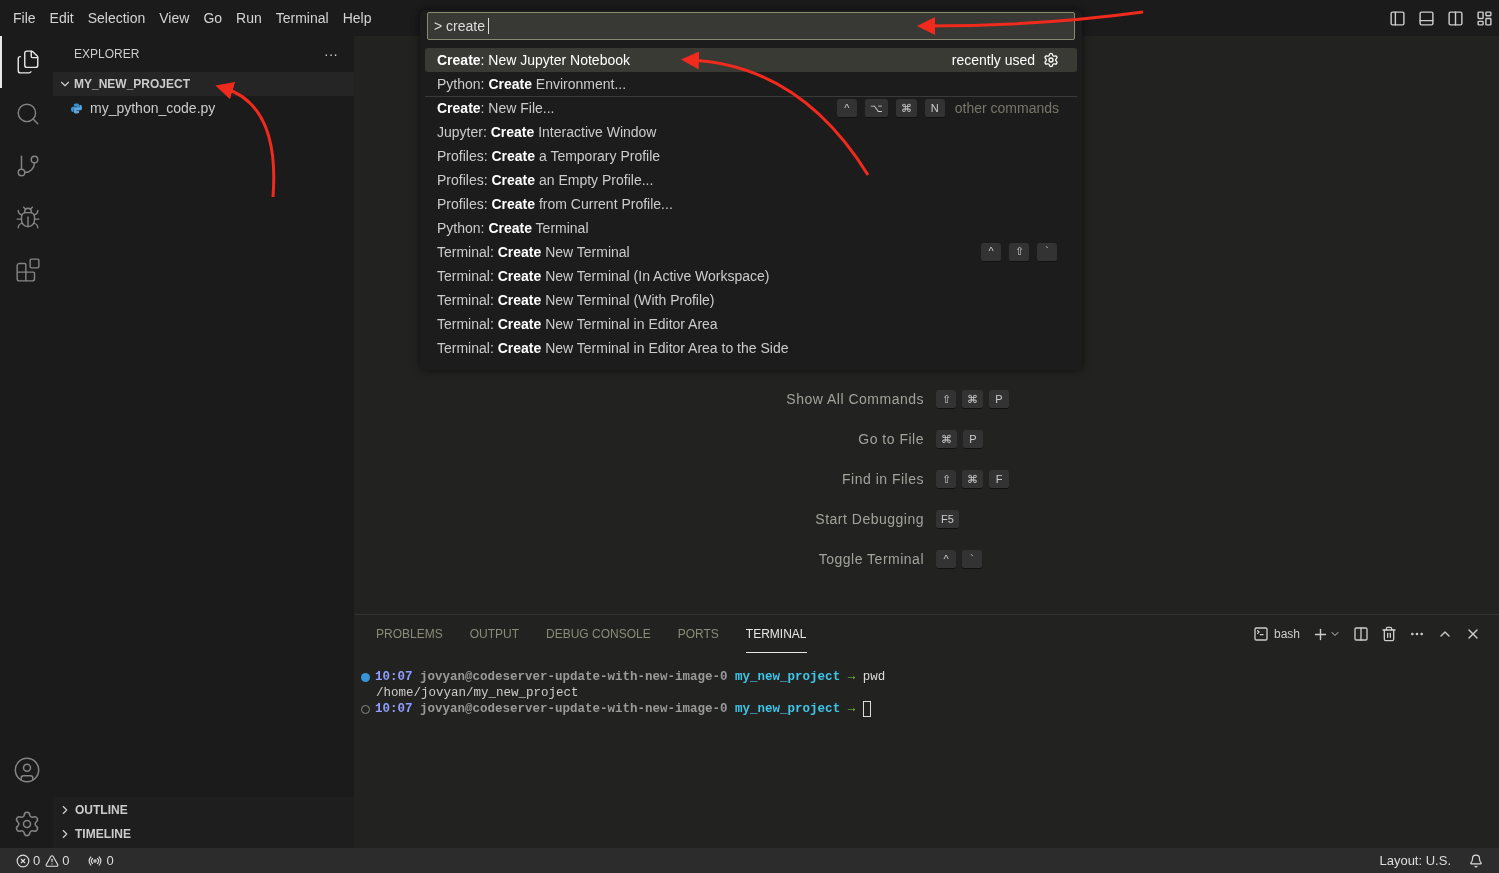  What do you see at coordinates (331, 54) in the screenshot?
I see `more-actions-button: ···` at bounding box center [331, 54].